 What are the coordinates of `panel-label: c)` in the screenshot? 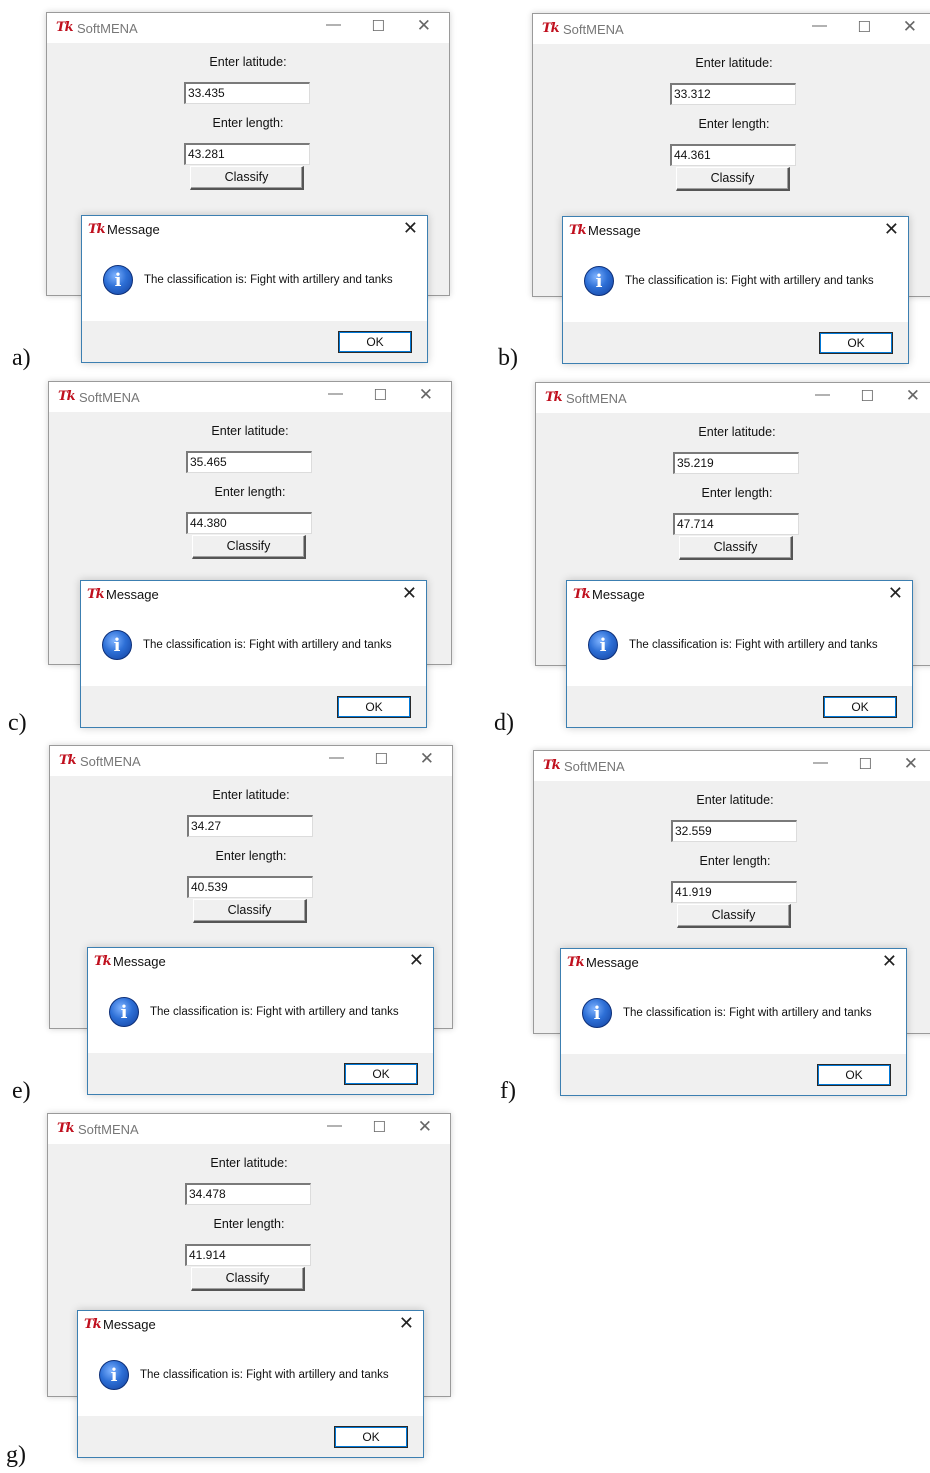 It's located at (17, 723).